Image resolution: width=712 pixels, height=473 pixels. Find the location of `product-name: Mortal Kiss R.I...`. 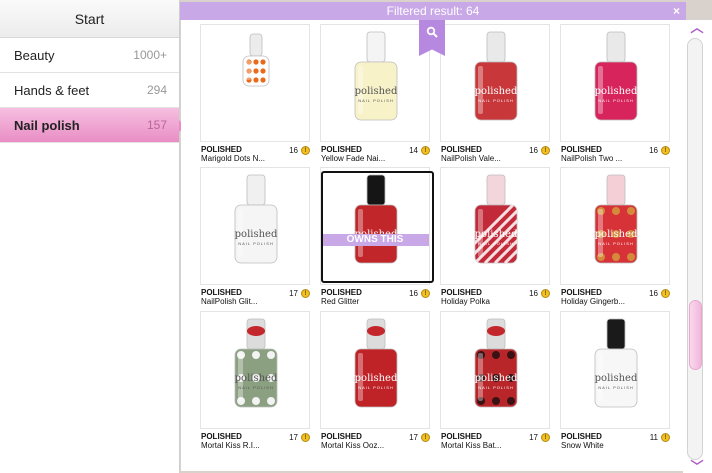

product-name: Mortal Kiss R.I... is located at coordinates (230, 445).